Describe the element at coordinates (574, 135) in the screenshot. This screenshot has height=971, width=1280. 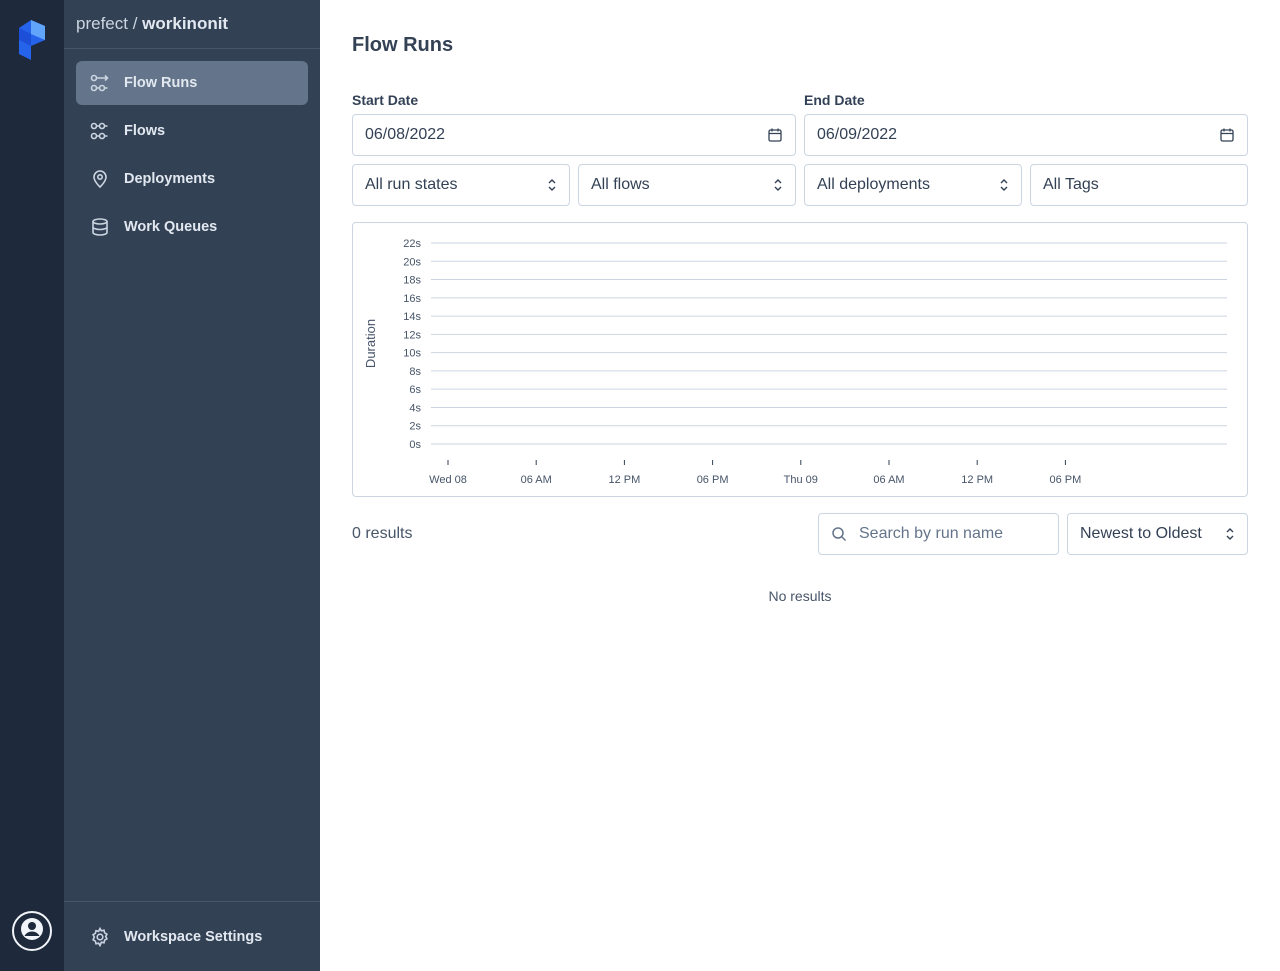
I see `start-date-input: 06/08/2022` at that location.